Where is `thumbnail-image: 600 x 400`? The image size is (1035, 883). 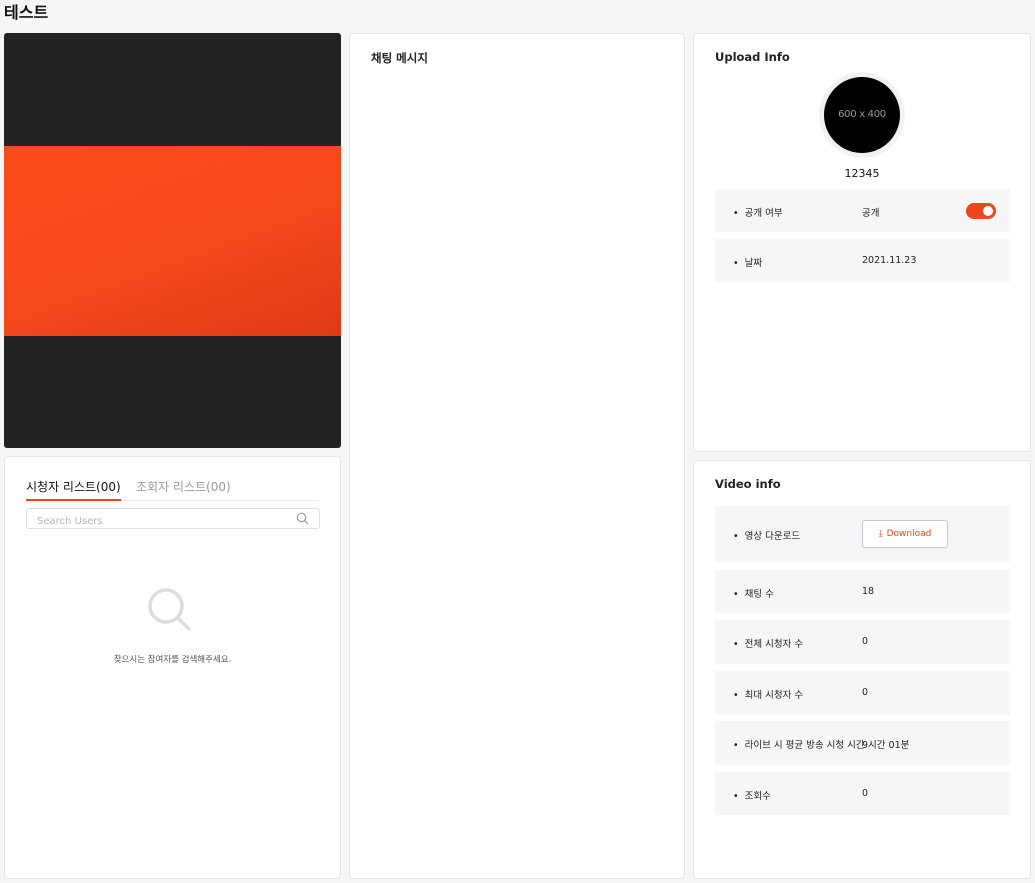 thumbnail-image: 600 x 400 is located at coordinates (862, 115).